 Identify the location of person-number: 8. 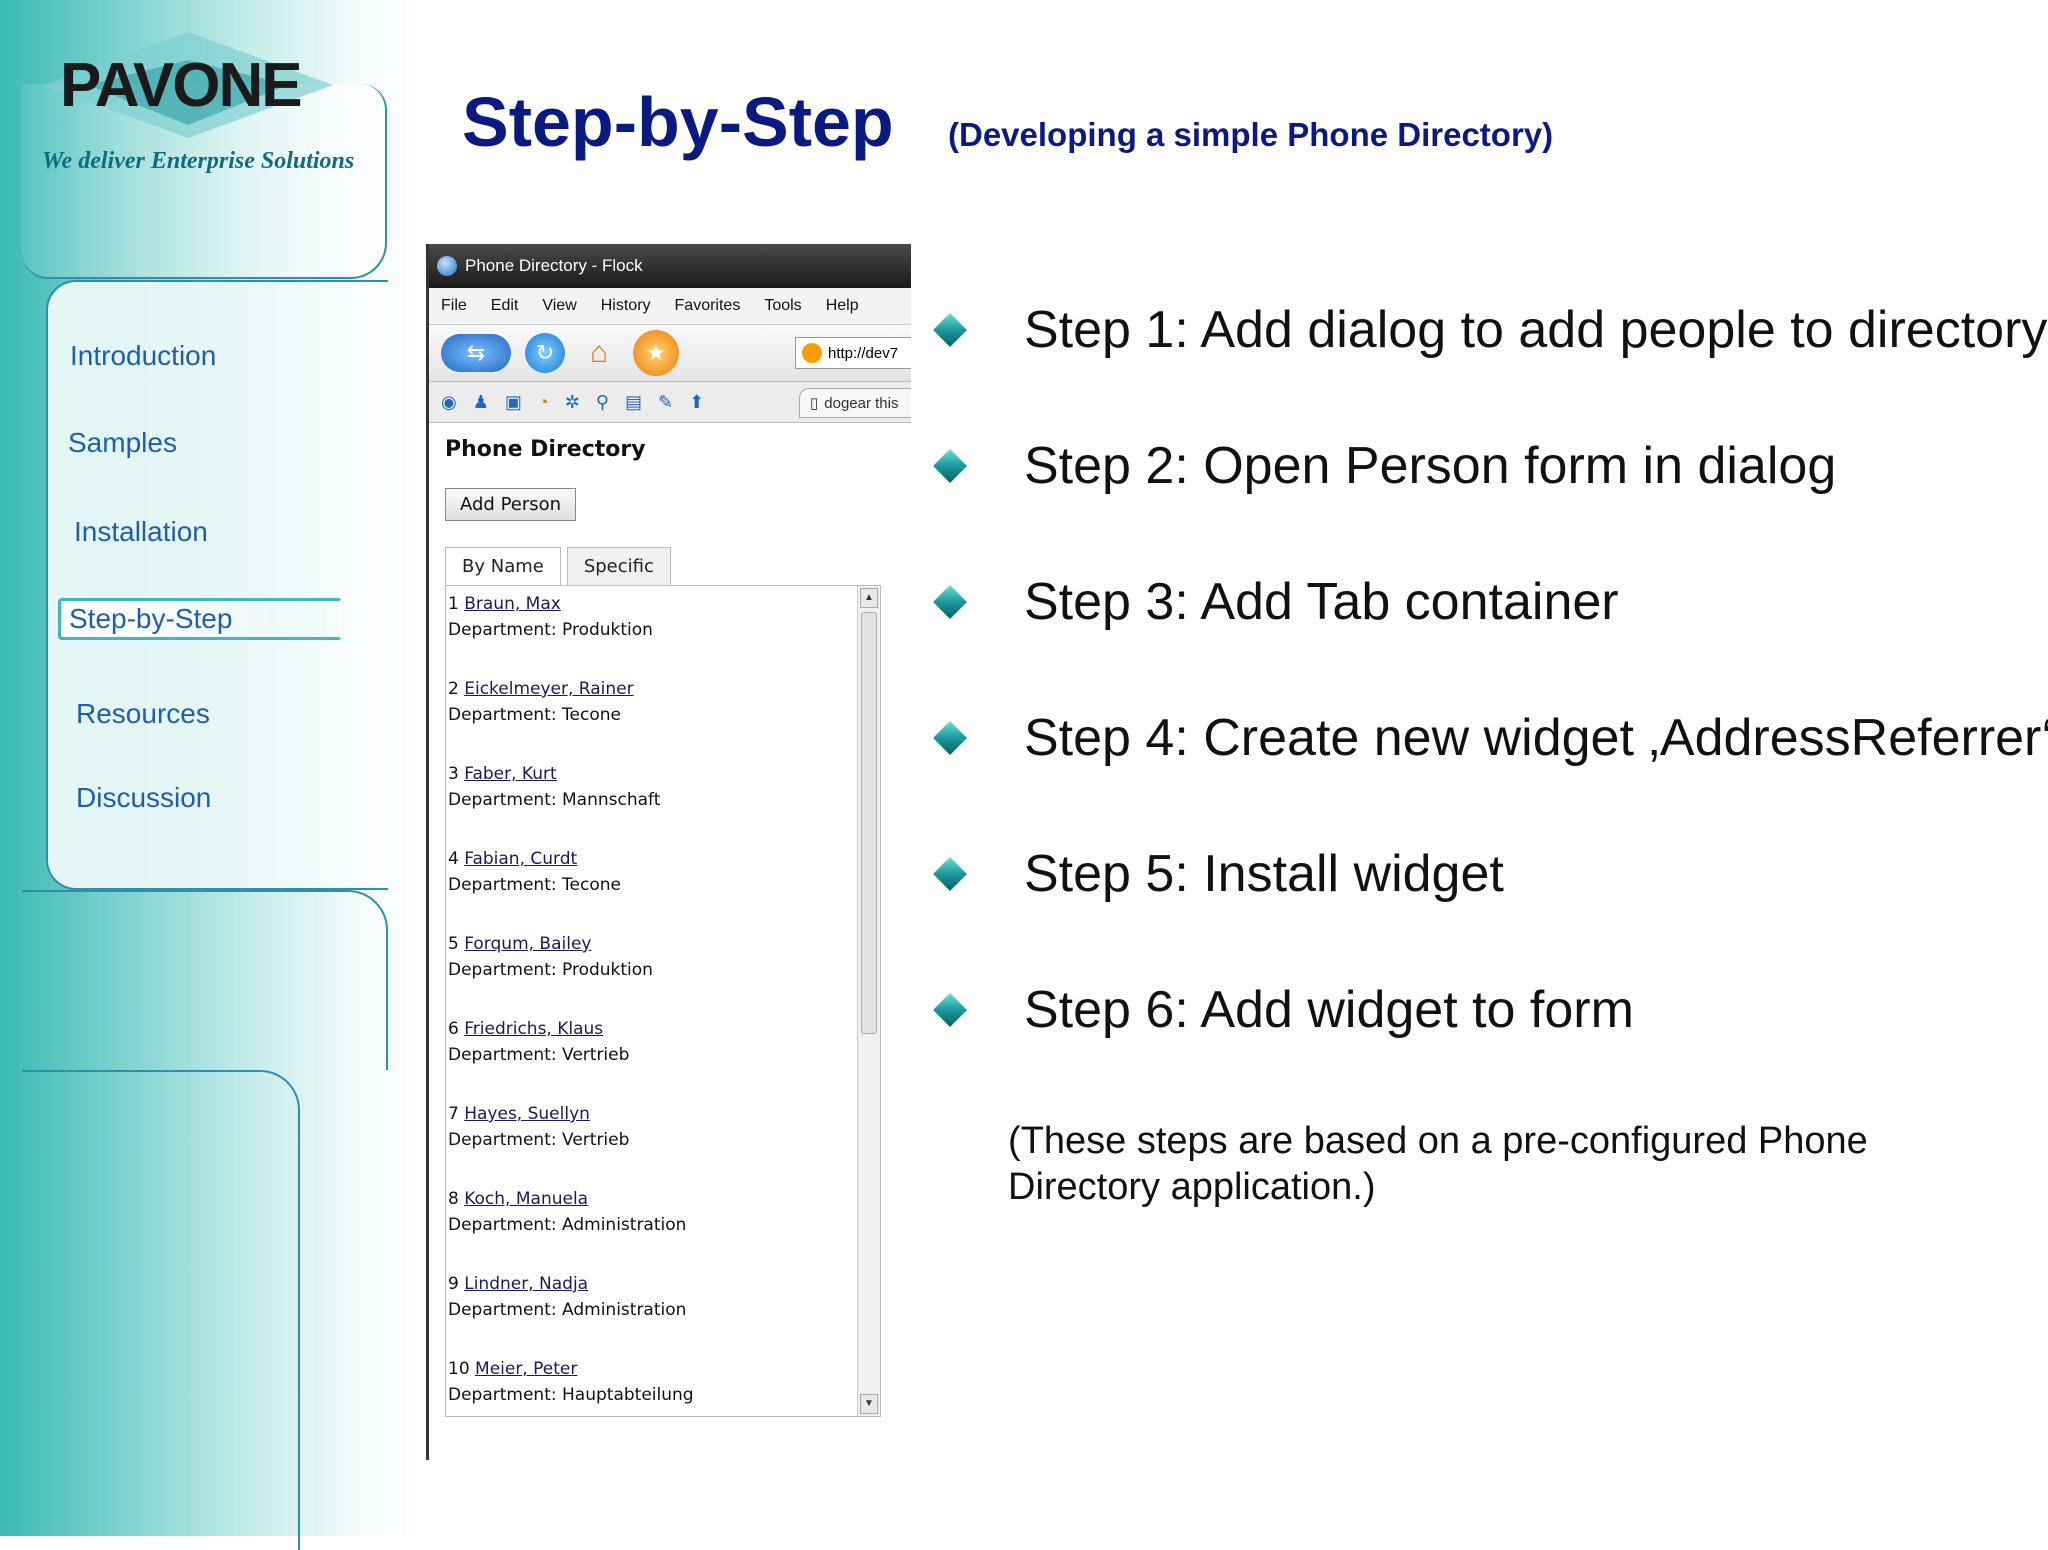
(453, 1199).